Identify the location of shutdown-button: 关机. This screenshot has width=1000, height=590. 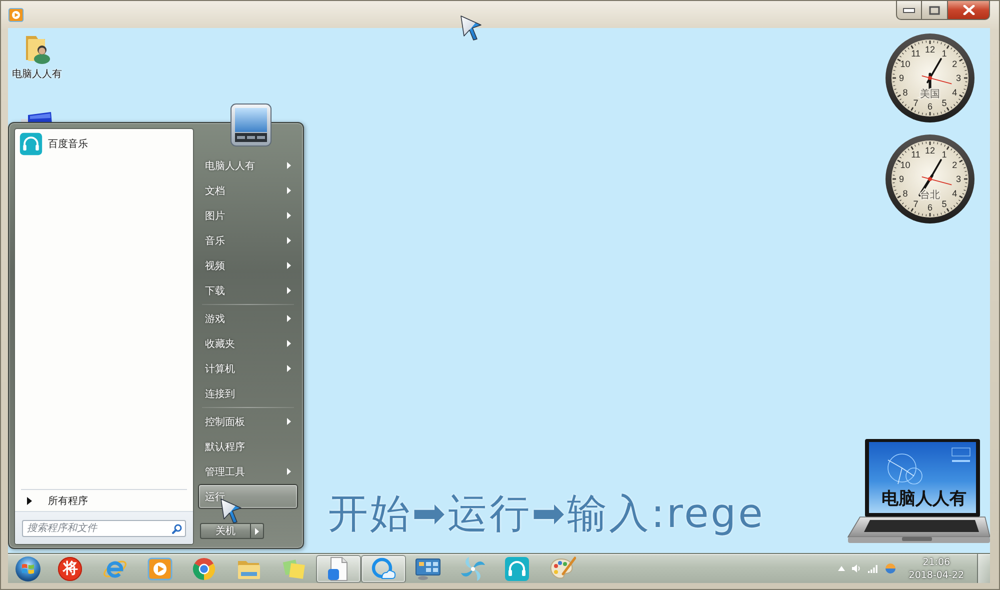
(225, 531).